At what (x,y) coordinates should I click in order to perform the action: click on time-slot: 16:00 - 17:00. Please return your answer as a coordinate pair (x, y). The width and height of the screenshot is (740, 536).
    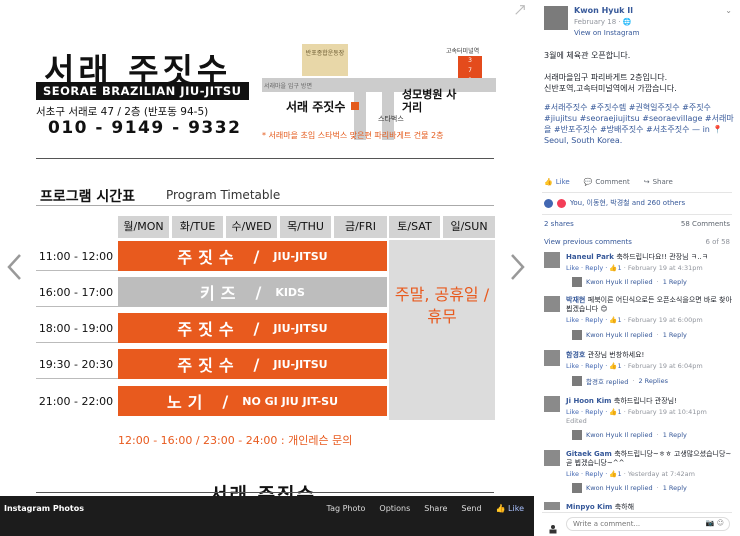
    Looking at the image, I should click on (76, 292).